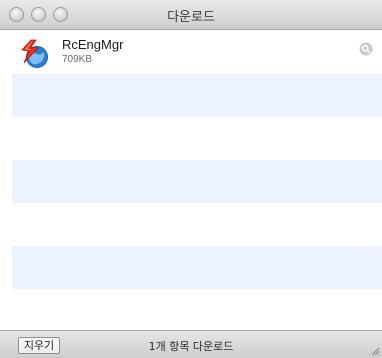  What do you see at coordinates (197, 52) in the screenshot?
I see `download-item: RcEngMgr 709KB` at bounding box center [197, 52].